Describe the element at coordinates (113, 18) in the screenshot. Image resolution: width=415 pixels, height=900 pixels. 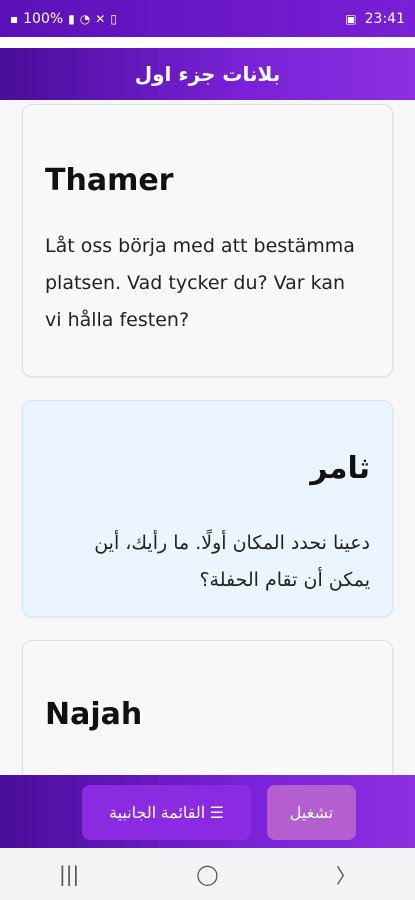
I see `battery-small-icon: ▯` at that location.